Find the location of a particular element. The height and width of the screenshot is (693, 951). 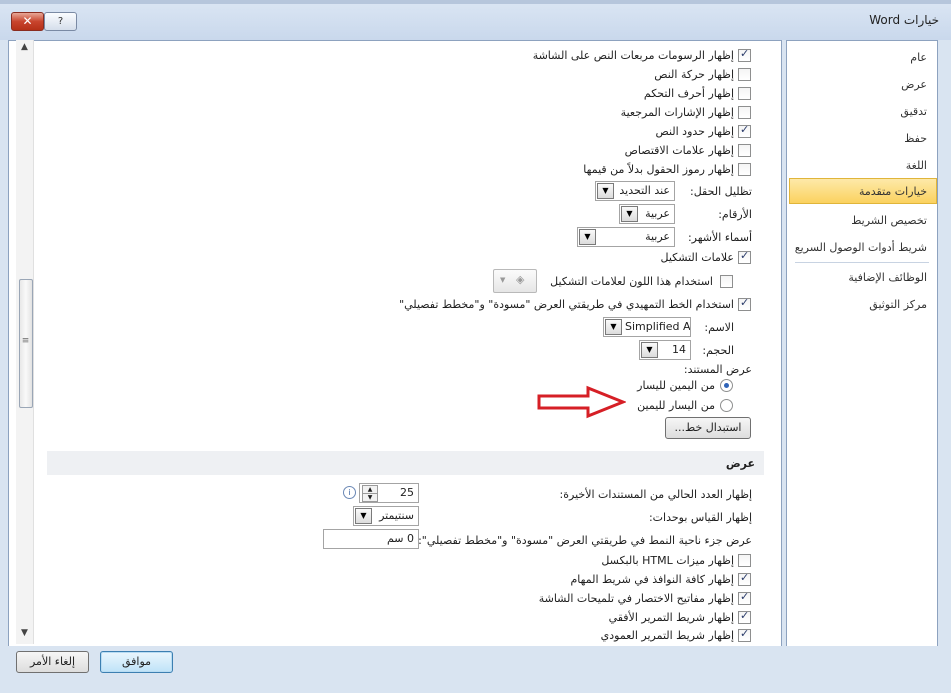

label-show-control-chars: إظهار أحرف التحكم is located at coordinates (688, 93).